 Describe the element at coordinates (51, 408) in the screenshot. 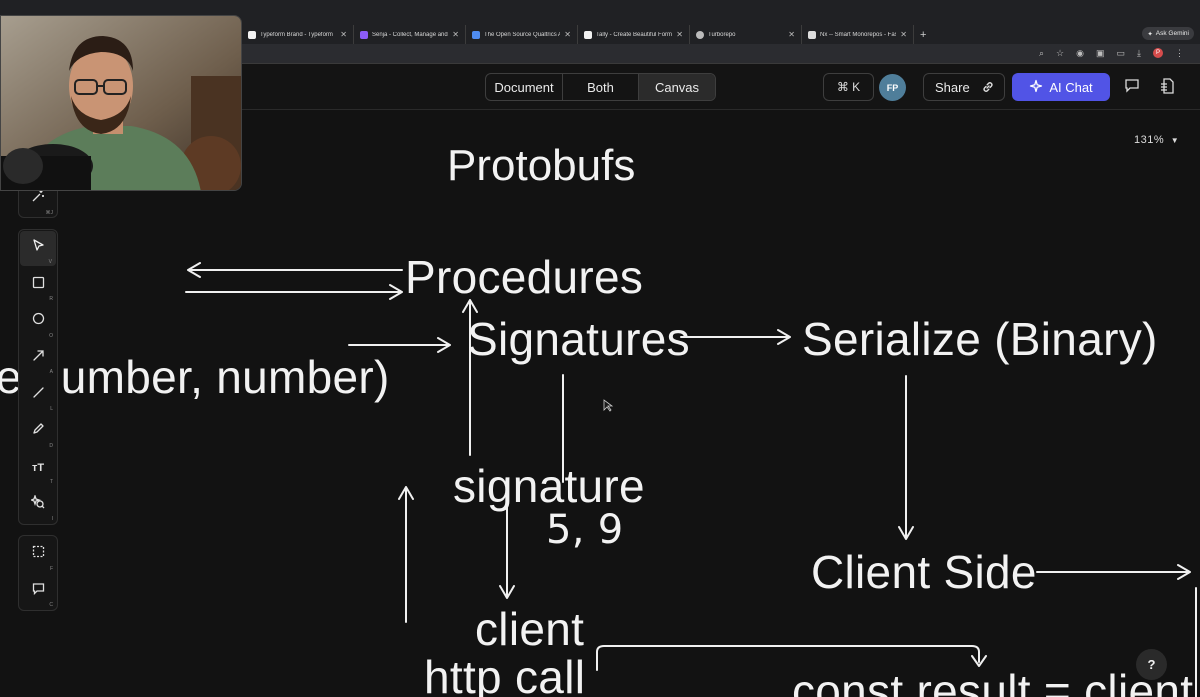

I see `shortcut-hint: L` at that location.